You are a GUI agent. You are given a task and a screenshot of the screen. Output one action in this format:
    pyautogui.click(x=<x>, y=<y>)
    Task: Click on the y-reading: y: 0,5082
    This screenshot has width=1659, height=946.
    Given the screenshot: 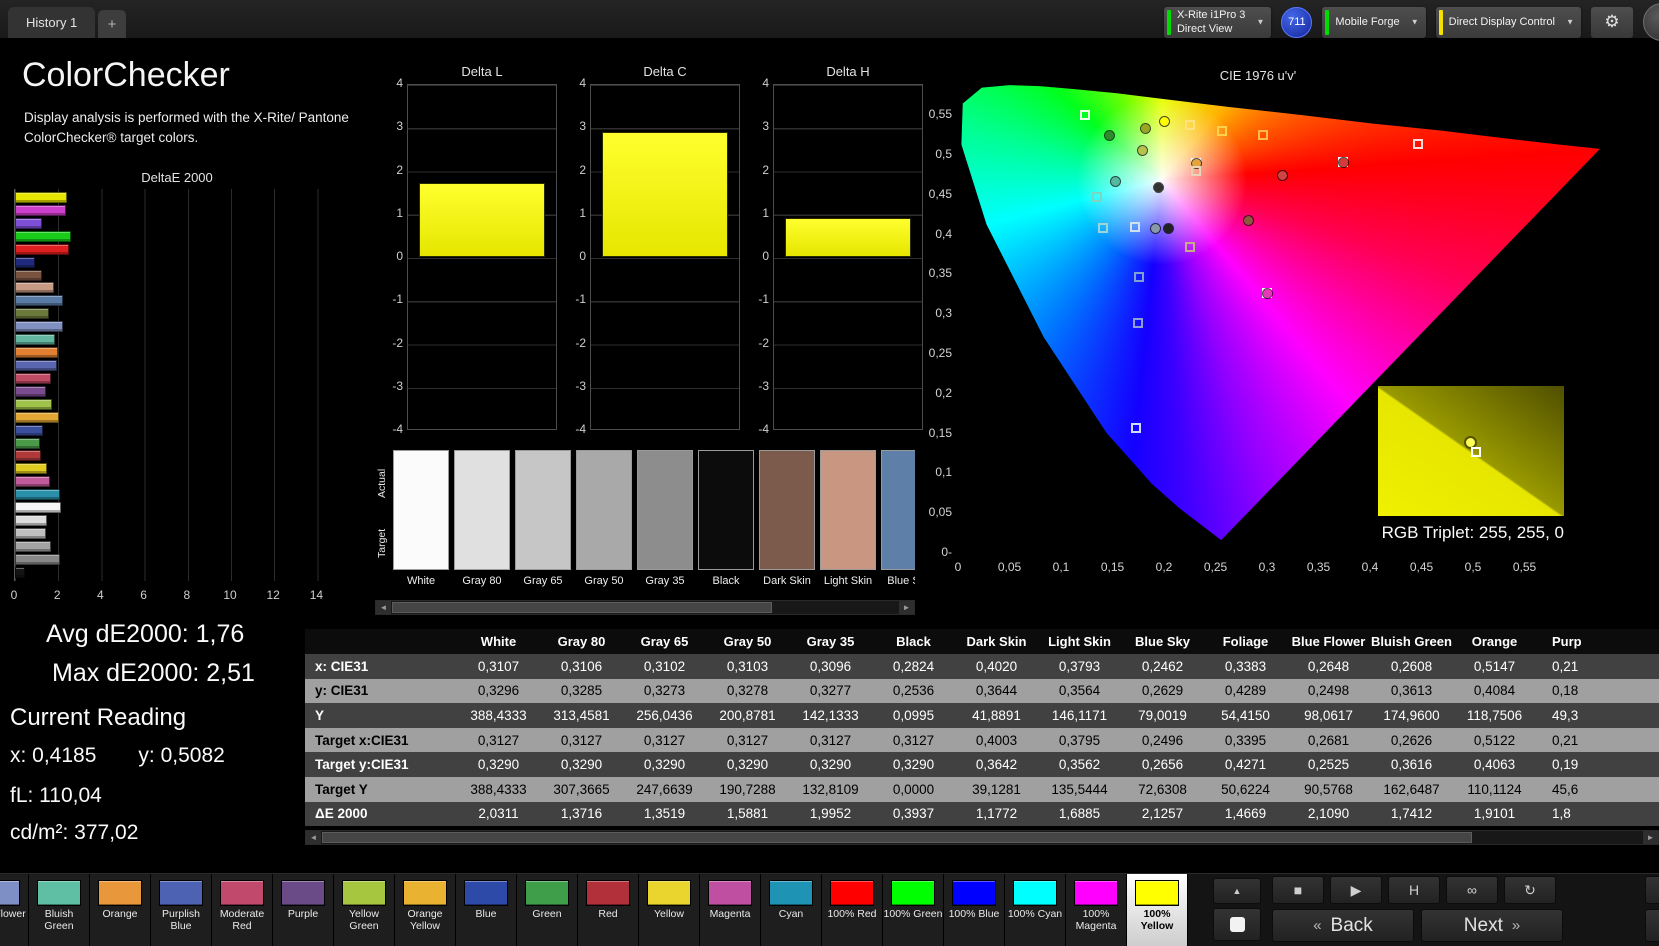 What is the action you would take?
    pyautogui.click(x=181, y=755)
    